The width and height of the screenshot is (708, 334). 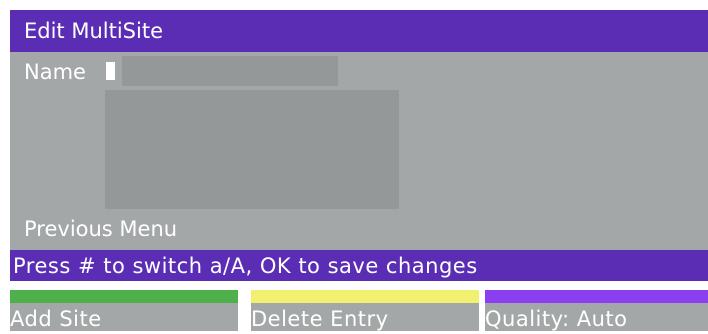 I want to click on name-label: Name, so click(x=55, y=72).